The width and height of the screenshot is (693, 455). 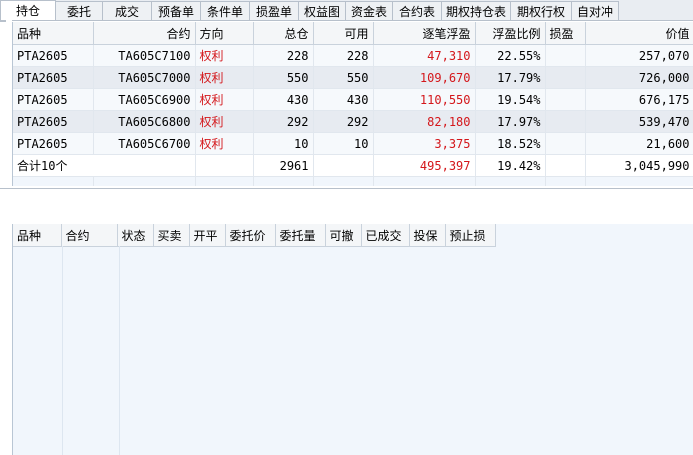 What do you see at coordinates (250, 235) in the screenshot?
I see `col-order-price: 委托价` at bounding box center [250, 235].